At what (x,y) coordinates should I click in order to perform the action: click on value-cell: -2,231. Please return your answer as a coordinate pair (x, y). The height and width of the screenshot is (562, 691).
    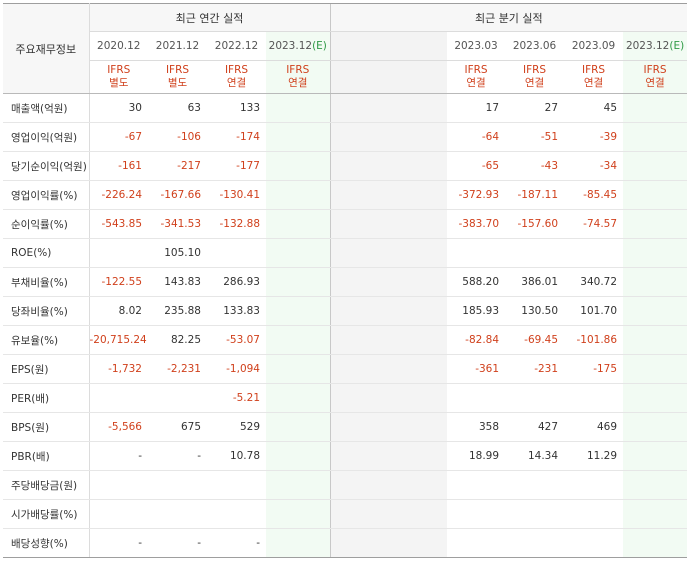
    Looking at the image, I should click on (177, 369).